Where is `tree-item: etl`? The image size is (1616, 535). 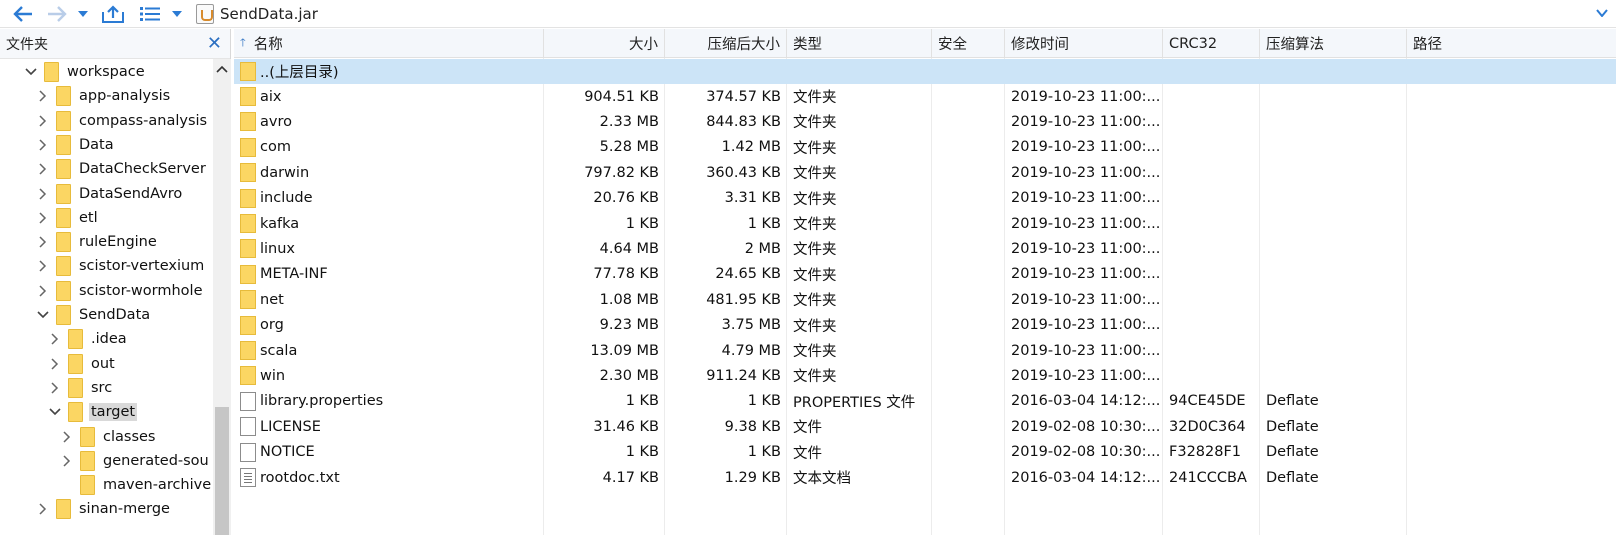 tree-item: etl is located at coordinates (106, 218).